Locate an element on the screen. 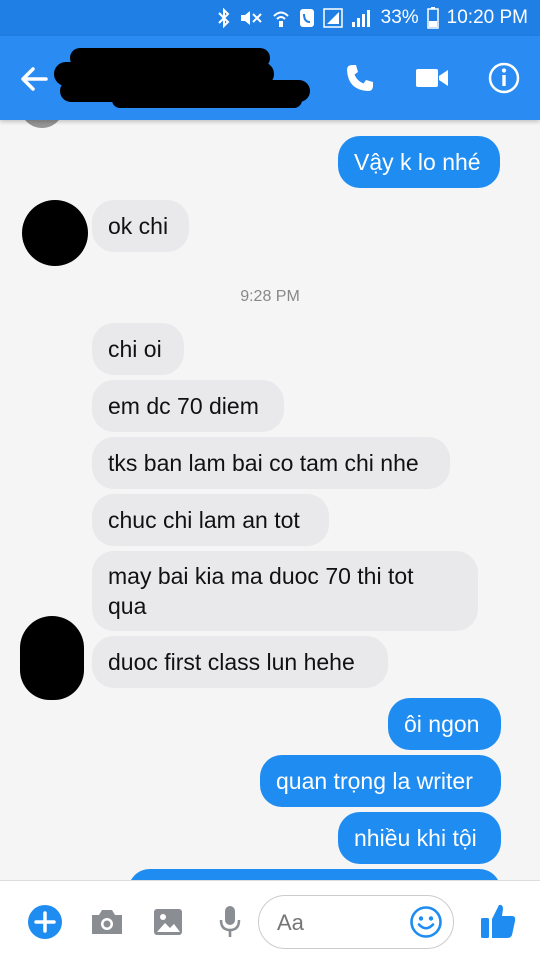 This screenshot has height=960, width=540. status-bar: 33% 10:20 PM is located at coordinates (270, 18).